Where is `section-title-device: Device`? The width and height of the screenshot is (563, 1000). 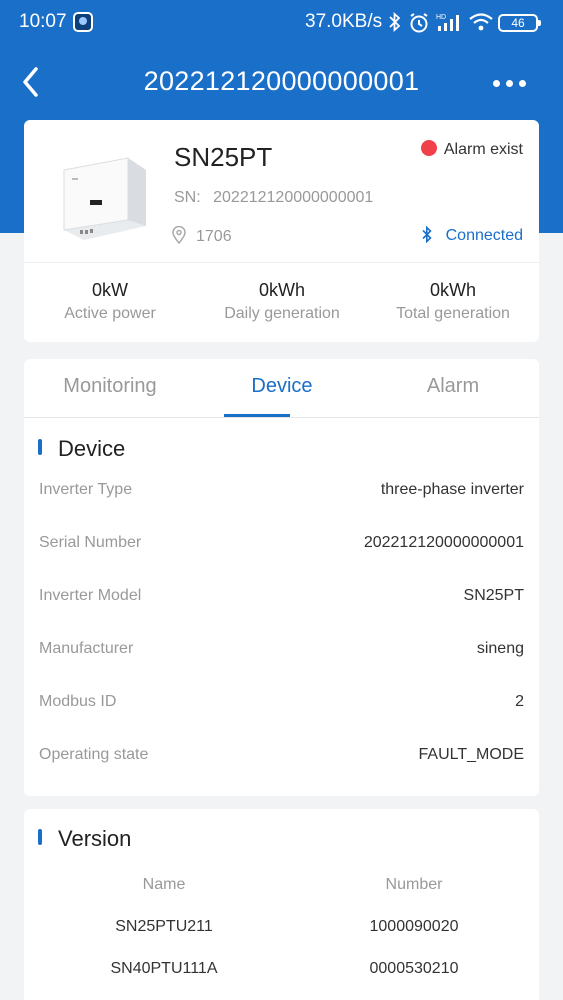 section-title-device: Device is located at coordinates (81, 449).